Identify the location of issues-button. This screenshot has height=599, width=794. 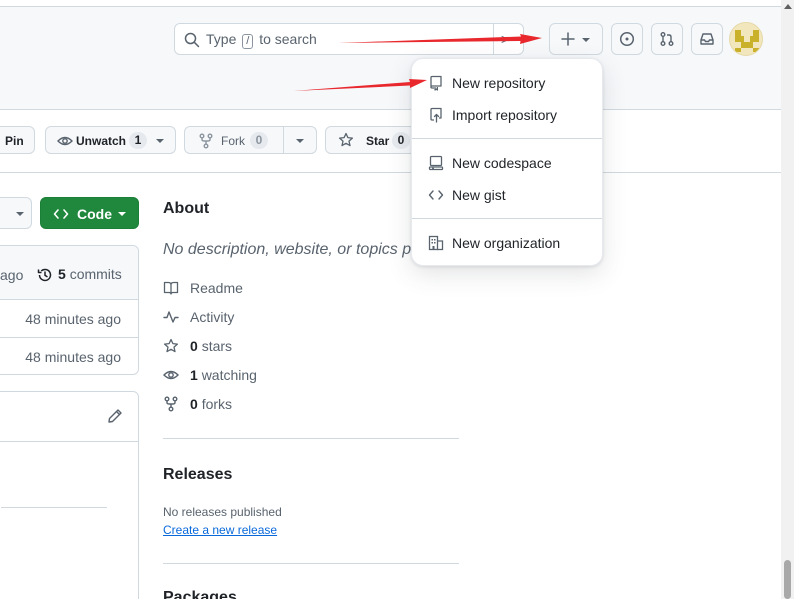
(627, 39).